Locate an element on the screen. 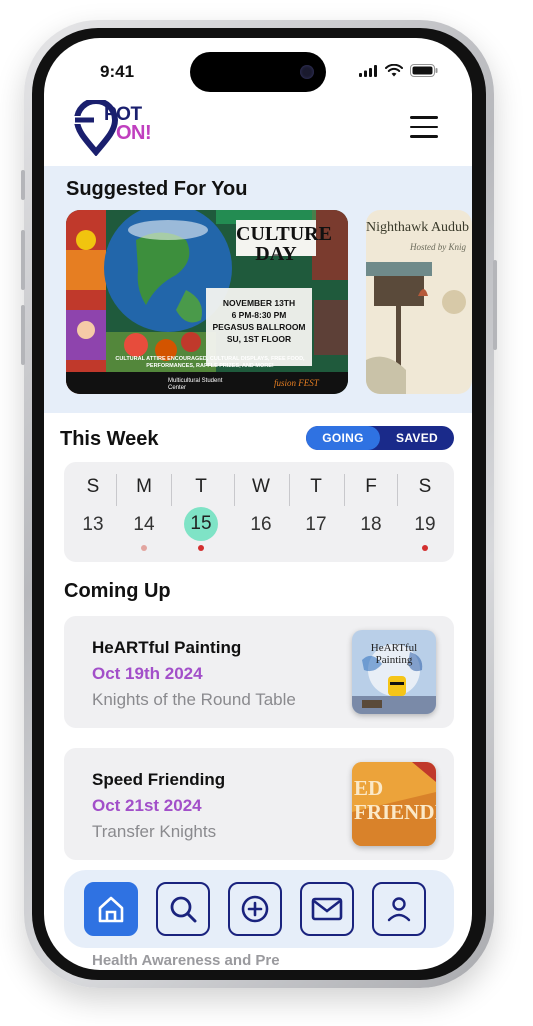 The height and width of the screenshot is (1026, 533). mail-icon is located at coordinates (327, 909).